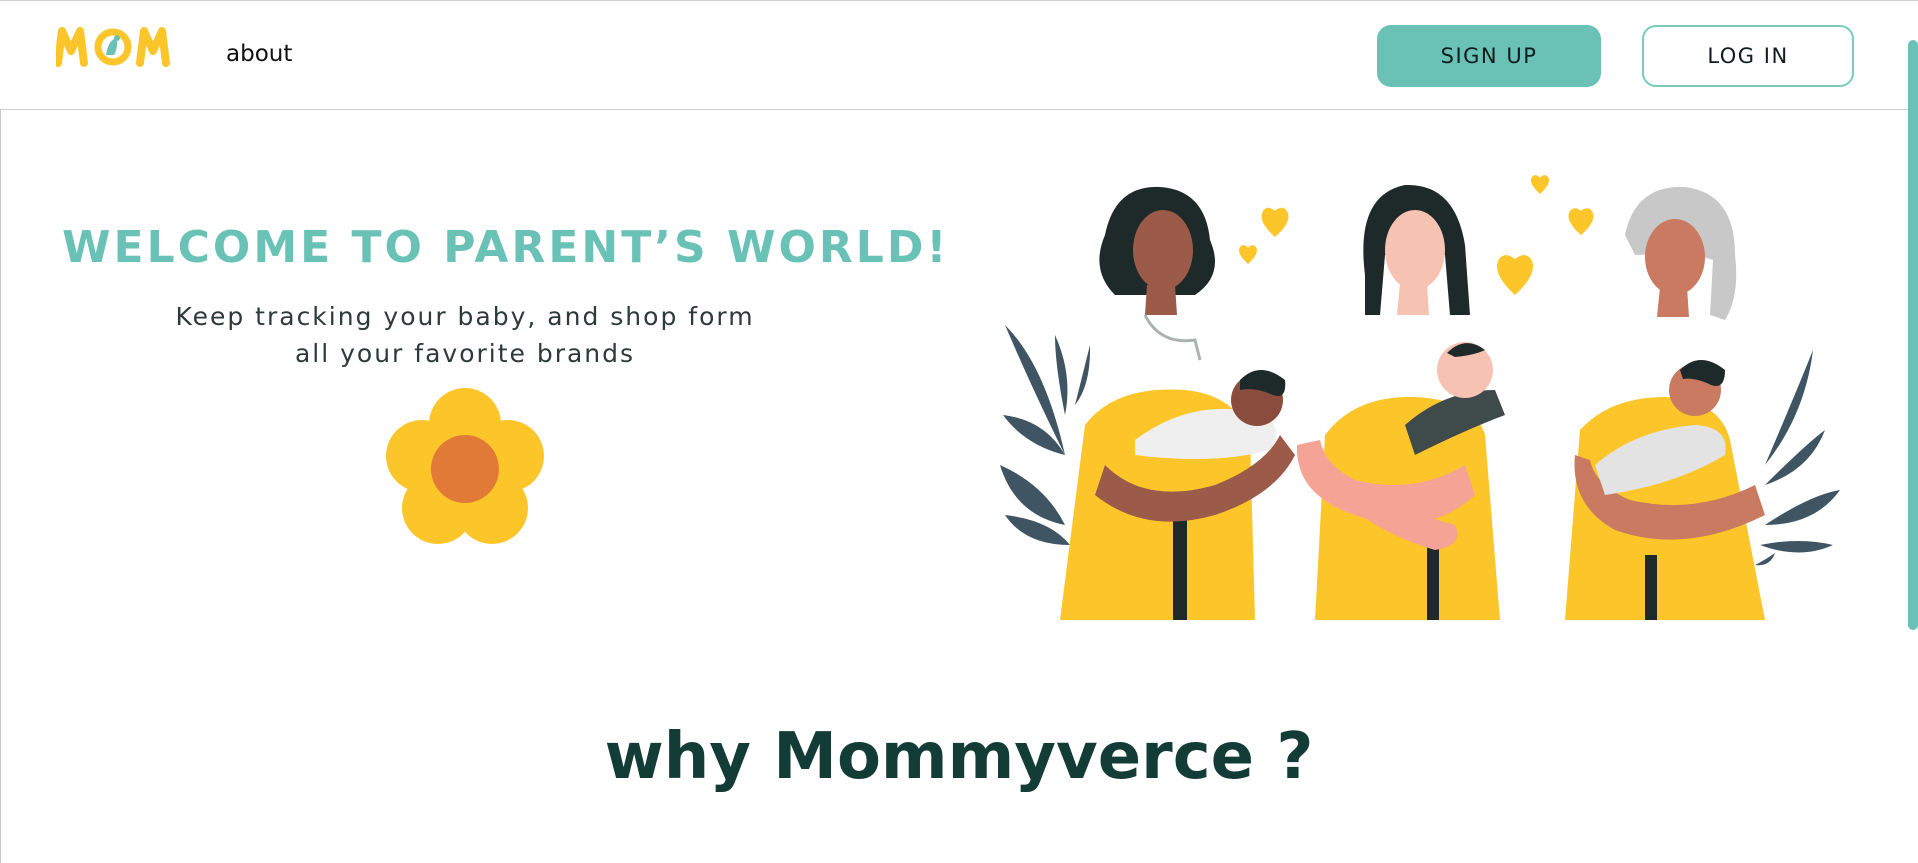  What do you see at coordinates (1748, 56) in the screenshot?
I see `login-button: LOG IN` at bounding box center [1748, 56].